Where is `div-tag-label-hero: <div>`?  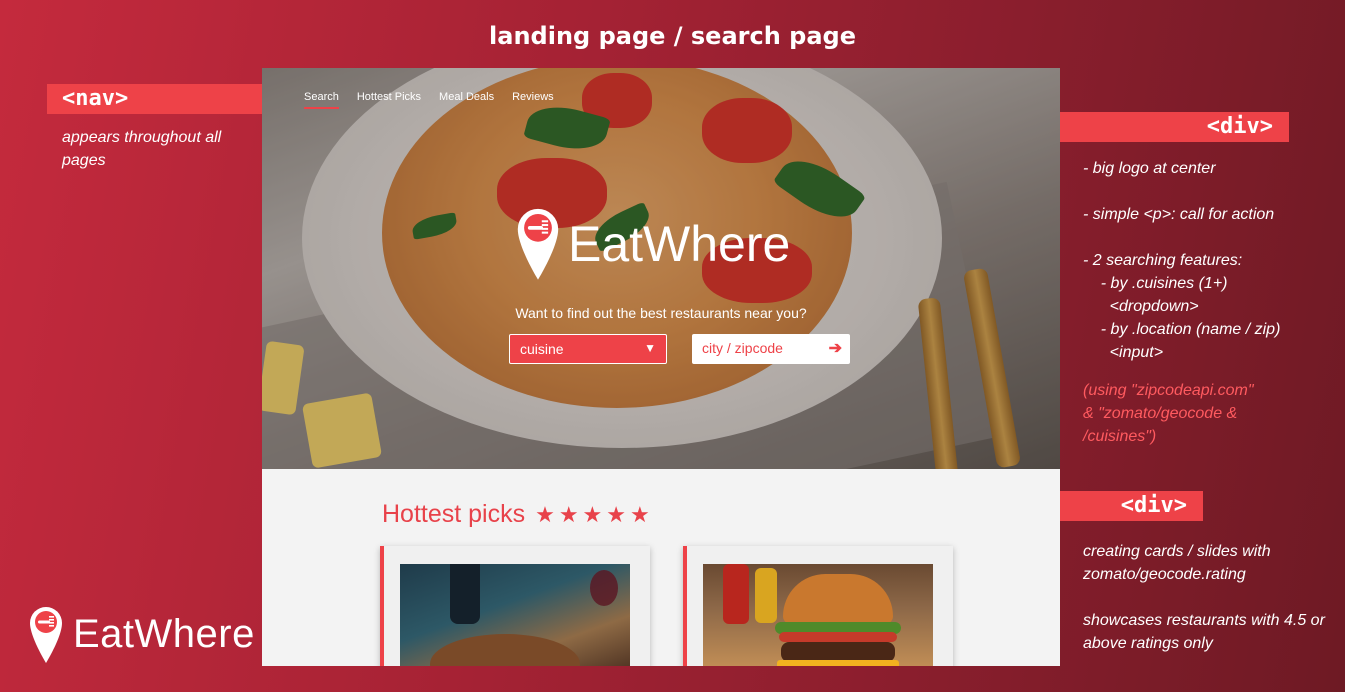 div-tag-label-hero: <div> is located at coordinates (1174, 127).